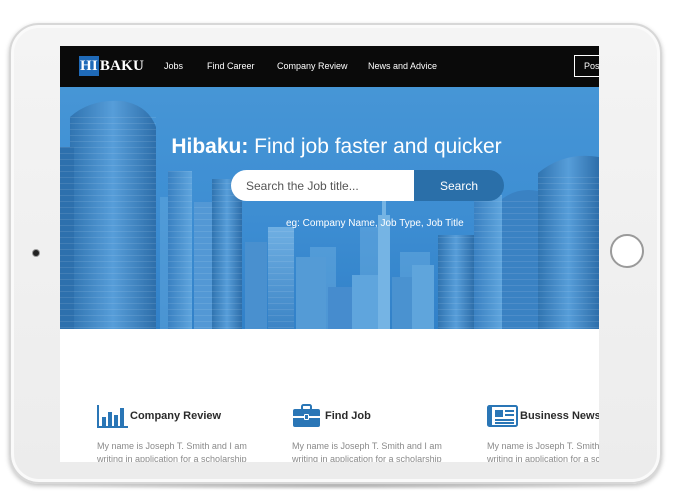  I want to click on briefcase-icon, so click(306, 415).